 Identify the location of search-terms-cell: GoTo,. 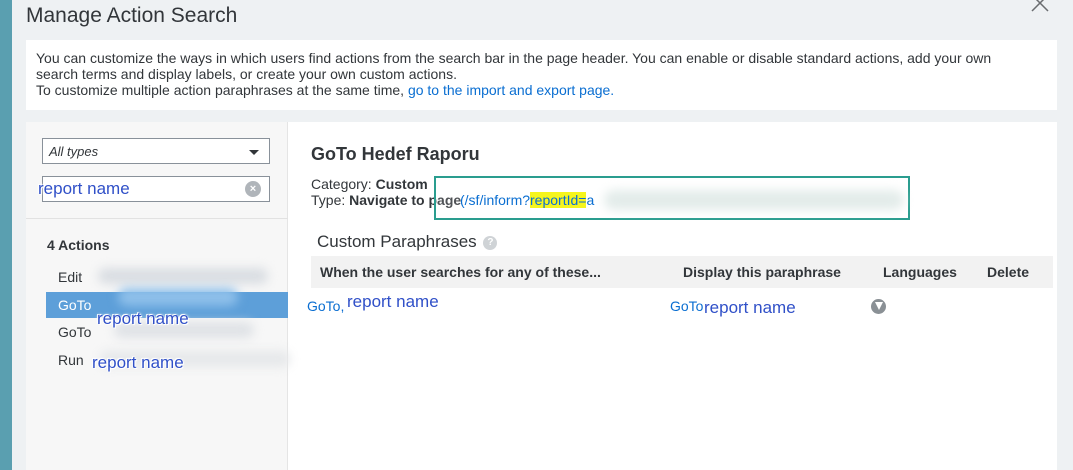
(325, 306).